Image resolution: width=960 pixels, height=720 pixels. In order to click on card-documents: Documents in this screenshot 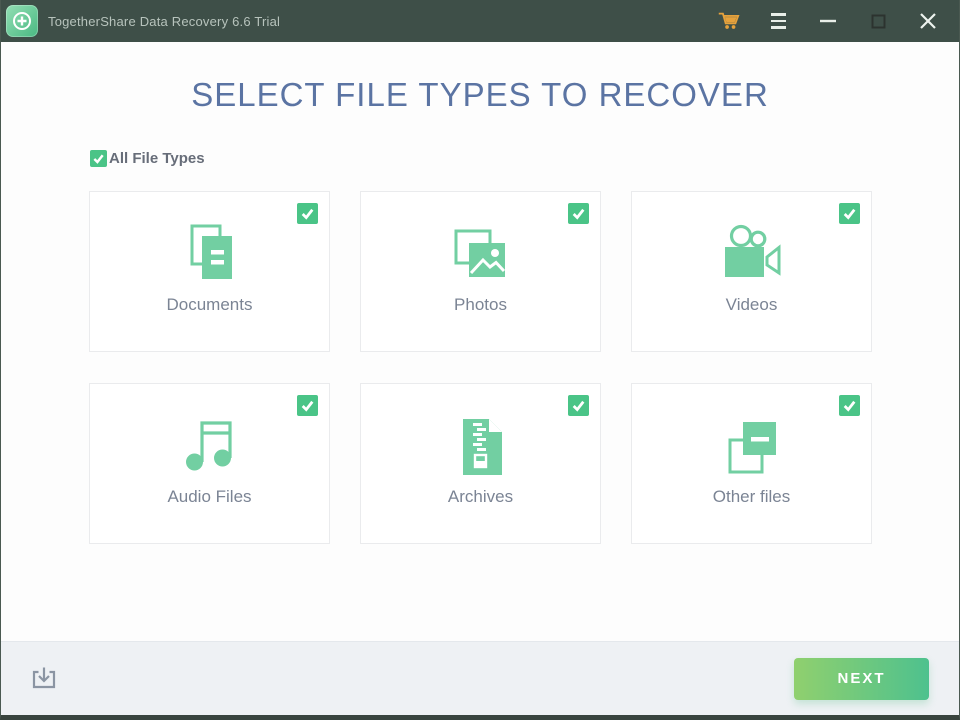, I will do `click(209, 271)`.